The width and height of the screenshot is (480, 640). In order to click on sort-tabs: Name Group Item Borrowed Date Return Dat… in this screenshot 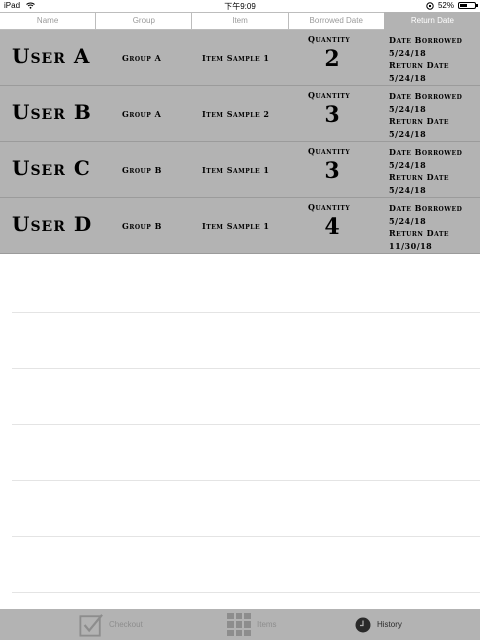, I will do `click(240, 21)`.